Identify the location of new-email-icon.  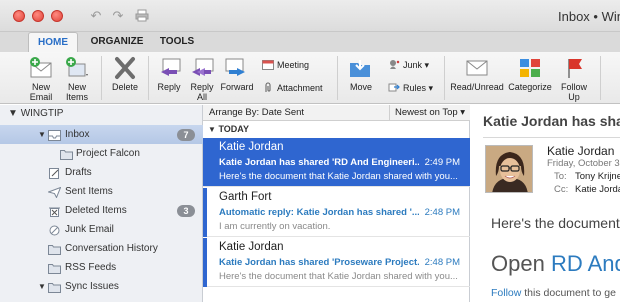
(41, 68).